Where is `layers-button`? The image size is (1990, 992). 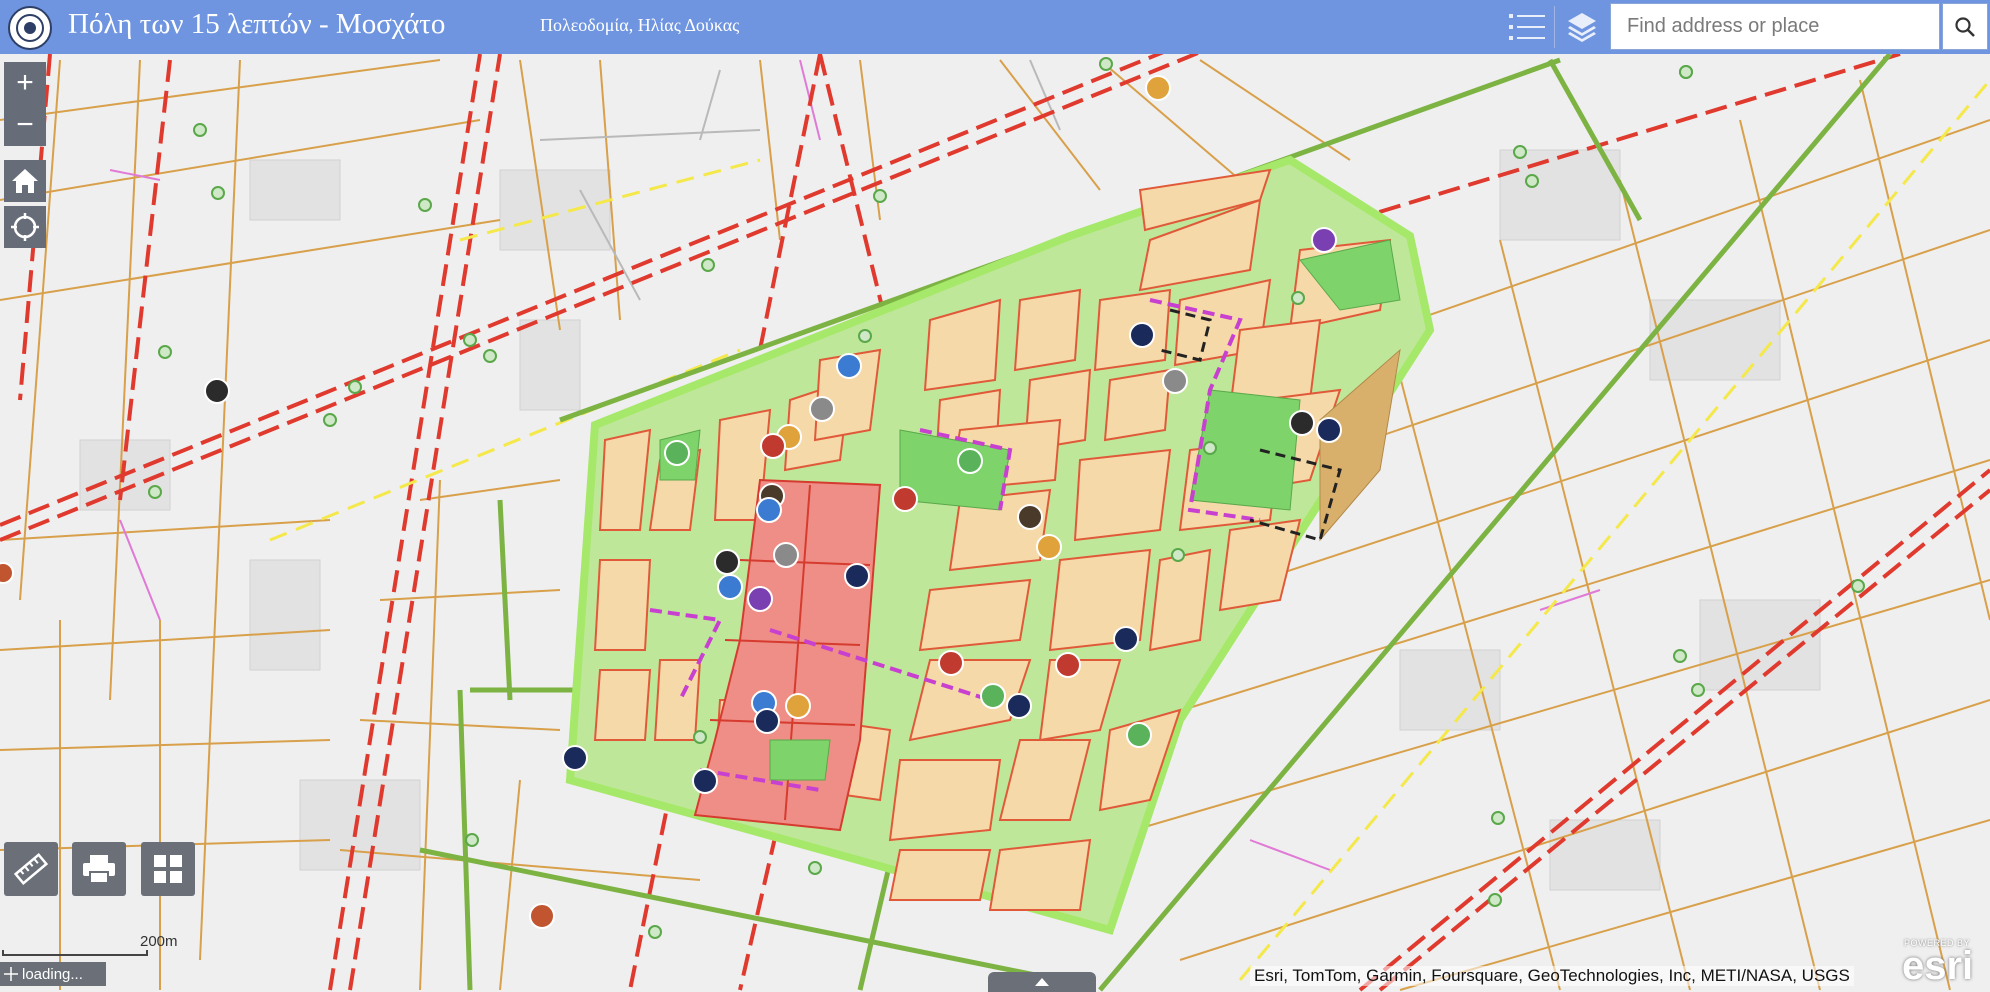
layers-button is located at coordinates (1582, 27).